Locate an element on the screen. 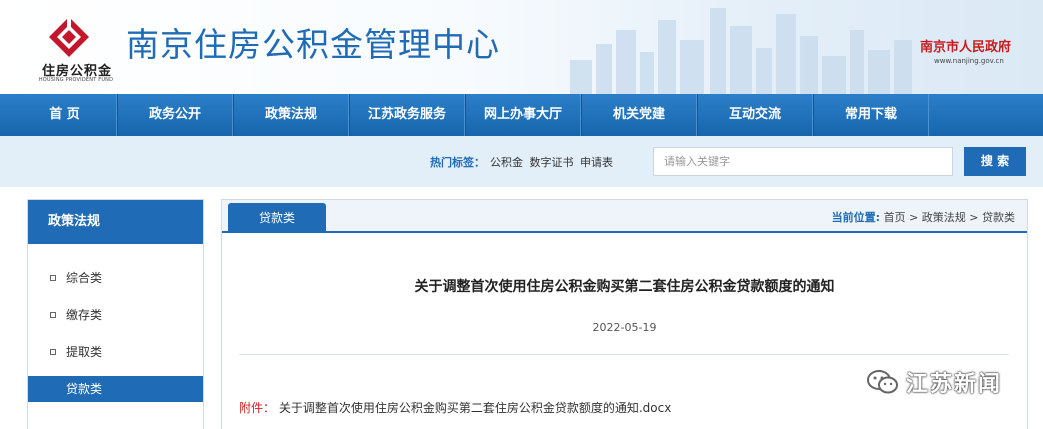 This screenshot has height=429, width=1043. nav-item-policies: 政策法规 is located at coordinates (291, 115).